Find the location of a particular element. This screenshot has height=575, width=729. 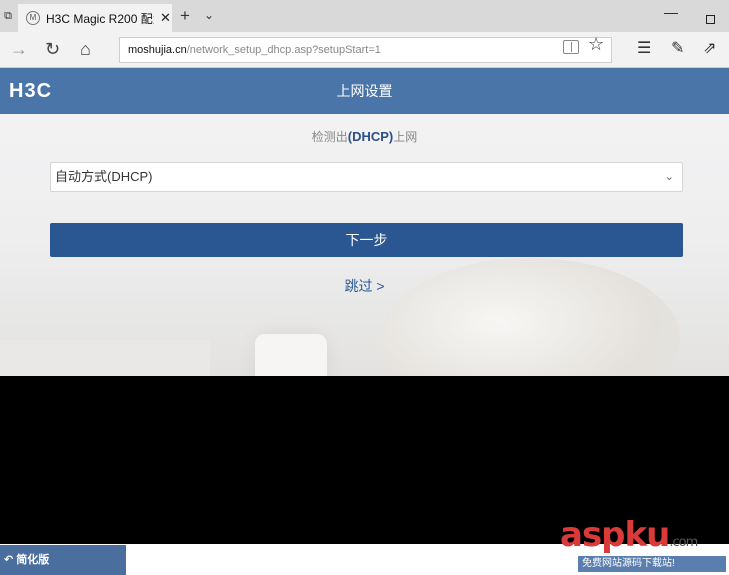

connection-mode-value: 自动方式(DHCP) is located at coordinates (104, 176).